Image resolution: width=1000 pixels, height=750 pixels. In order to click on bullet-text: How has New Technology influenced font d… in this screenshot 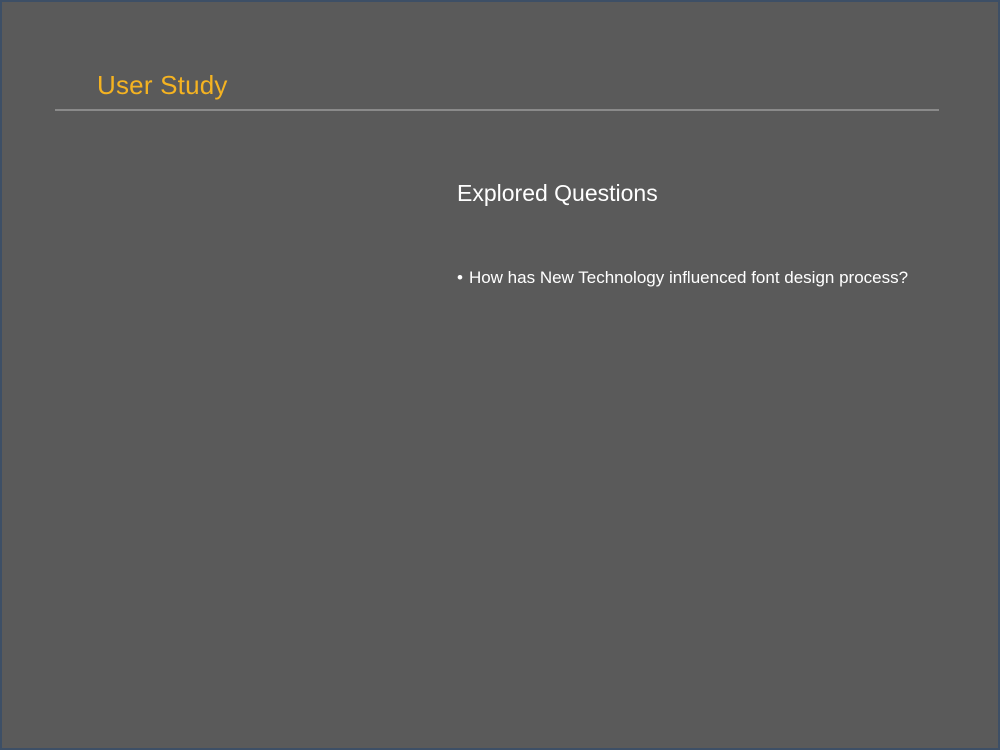, I will do `click(688, 277)`.